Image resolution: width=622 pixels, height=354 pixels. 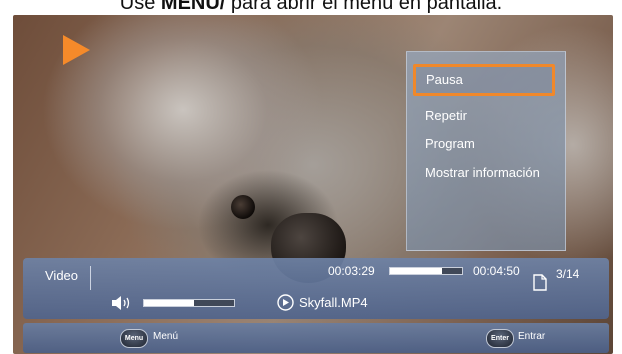 I want to click on play-status-icon, so click(x=76, y=50).